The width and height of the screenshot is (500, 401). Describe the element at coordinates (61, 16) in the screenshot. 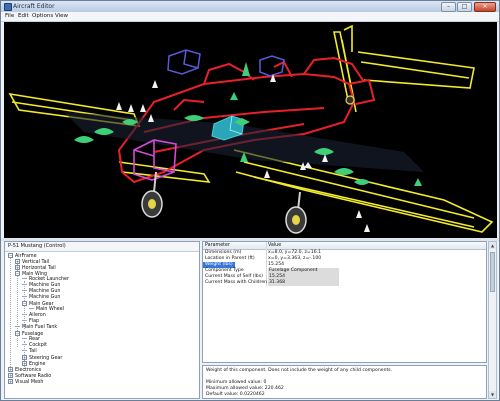

I see `menu-view: View` at that location.